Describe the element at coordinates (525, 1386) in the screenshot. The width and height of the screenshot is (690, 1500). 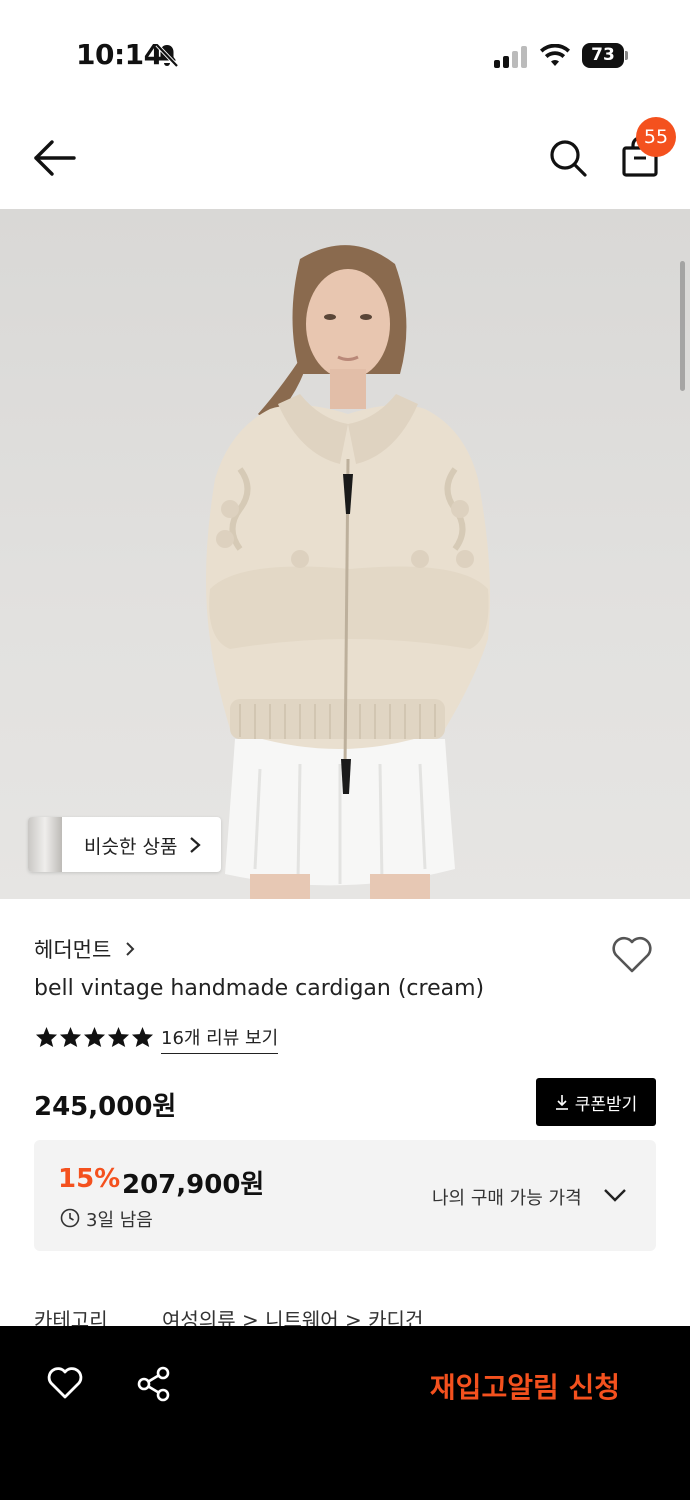
I see `restock-alert-button: 재입고알림 신청` at that location.